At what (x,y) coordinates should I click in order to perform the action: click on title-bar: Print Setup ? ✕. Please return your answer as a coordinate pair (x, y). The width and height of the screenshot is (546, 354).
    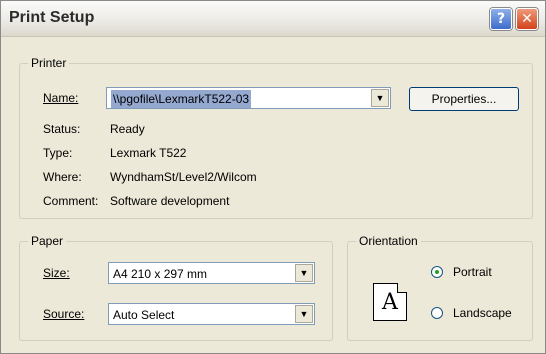
    Looking at the image, I should click on (273, 19).